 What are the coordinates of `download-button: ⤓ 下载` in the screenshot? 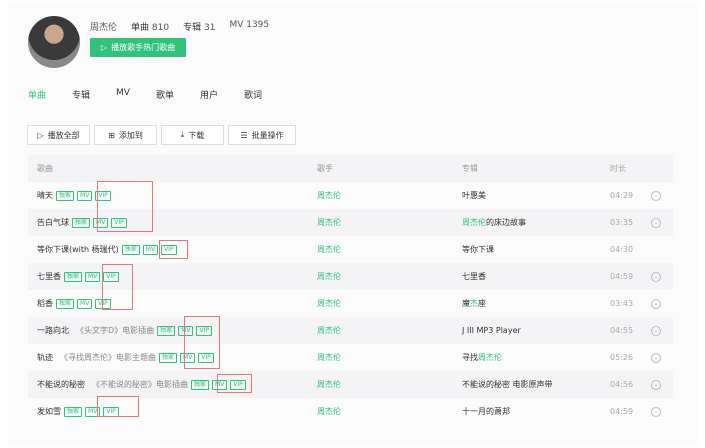 It's located at (192, 135).